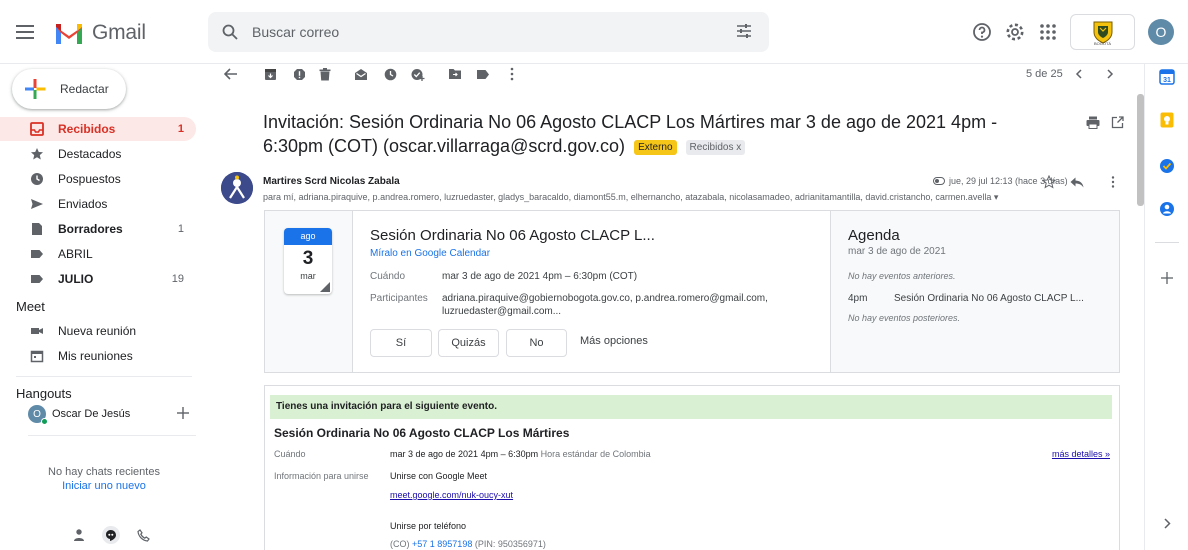  What do you see at coordinates (462, 32) in the screenshot?
I see `search-input` at bounding box center [462, 32].